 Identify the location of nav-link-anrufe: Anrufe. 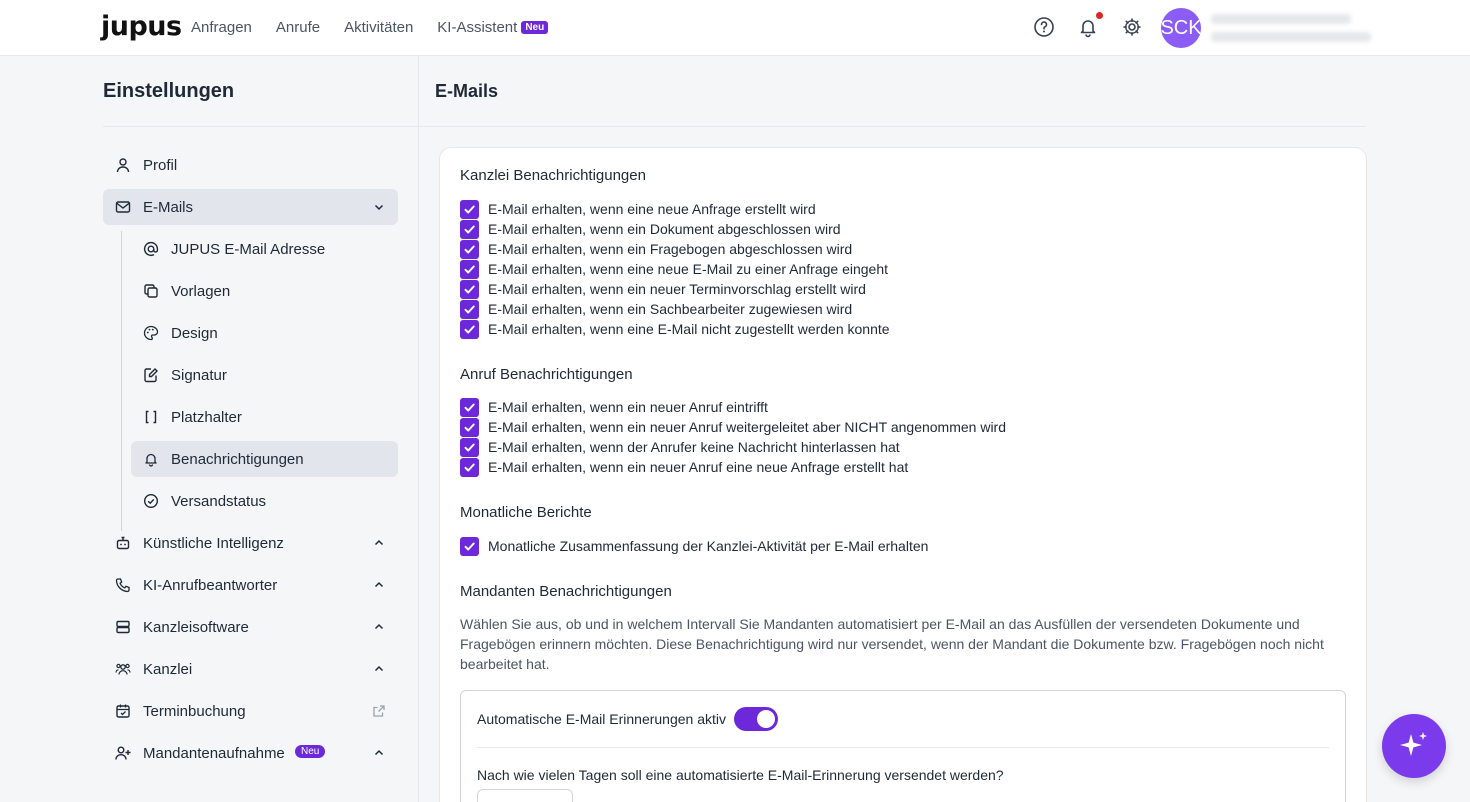
(298, 27).